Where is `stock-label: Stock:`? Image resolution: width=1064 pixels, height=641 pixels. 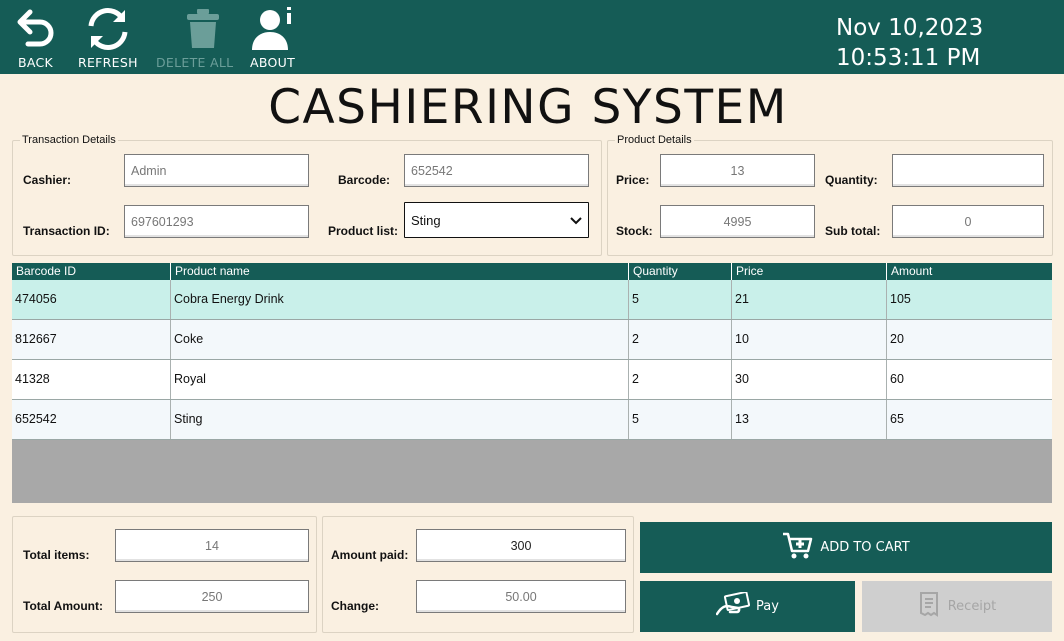 stock-label: Stock: is located at coordinates (634, 231).